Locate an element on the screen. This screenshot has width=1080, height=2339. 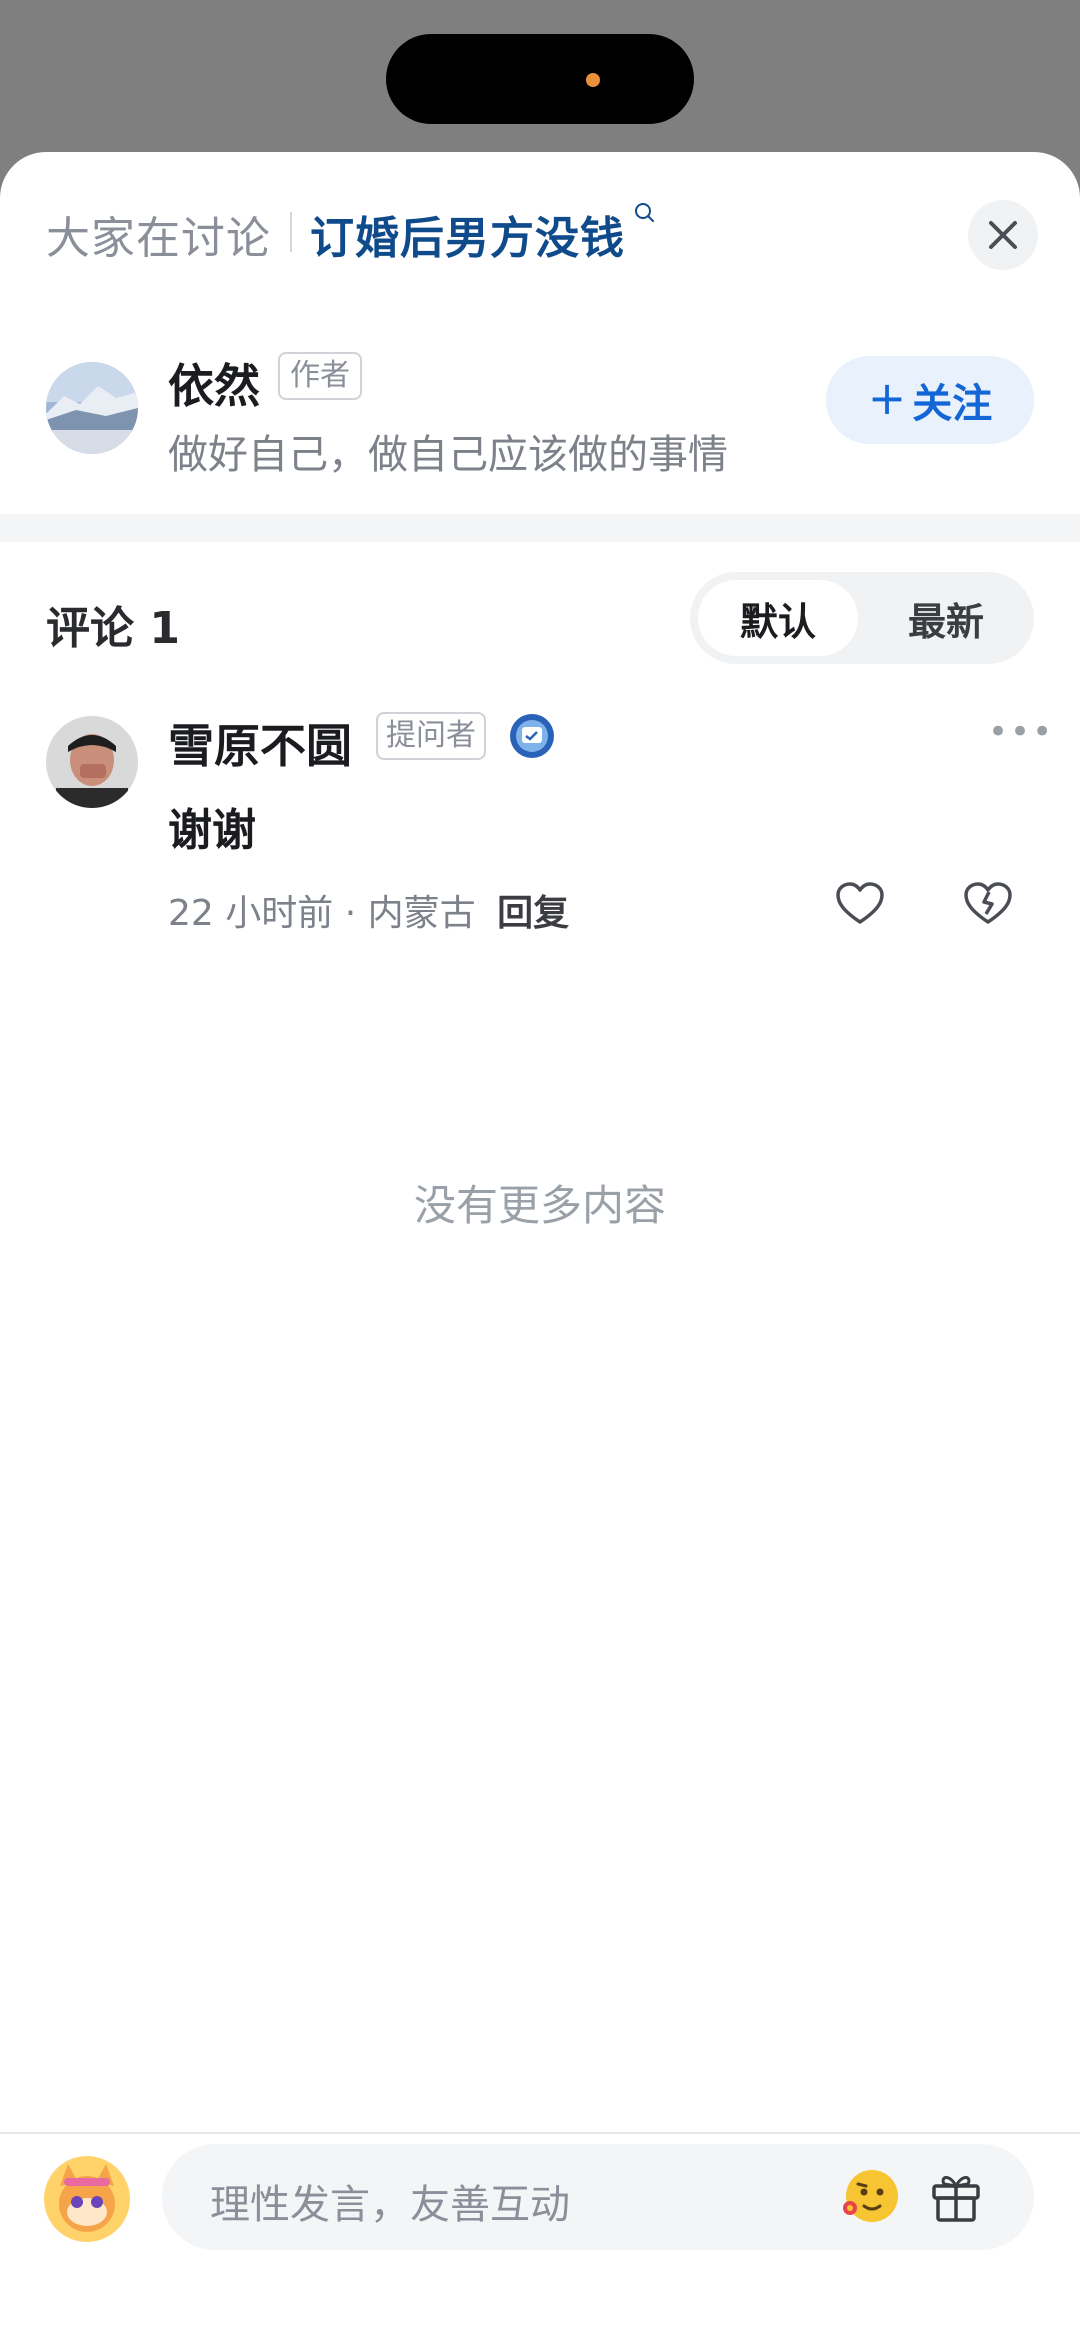
comment-item: 雪原不圆 提问者 ••• 谢谢 22 小时前 · 内蒙古 回复 is located at coordinates (540, 822).